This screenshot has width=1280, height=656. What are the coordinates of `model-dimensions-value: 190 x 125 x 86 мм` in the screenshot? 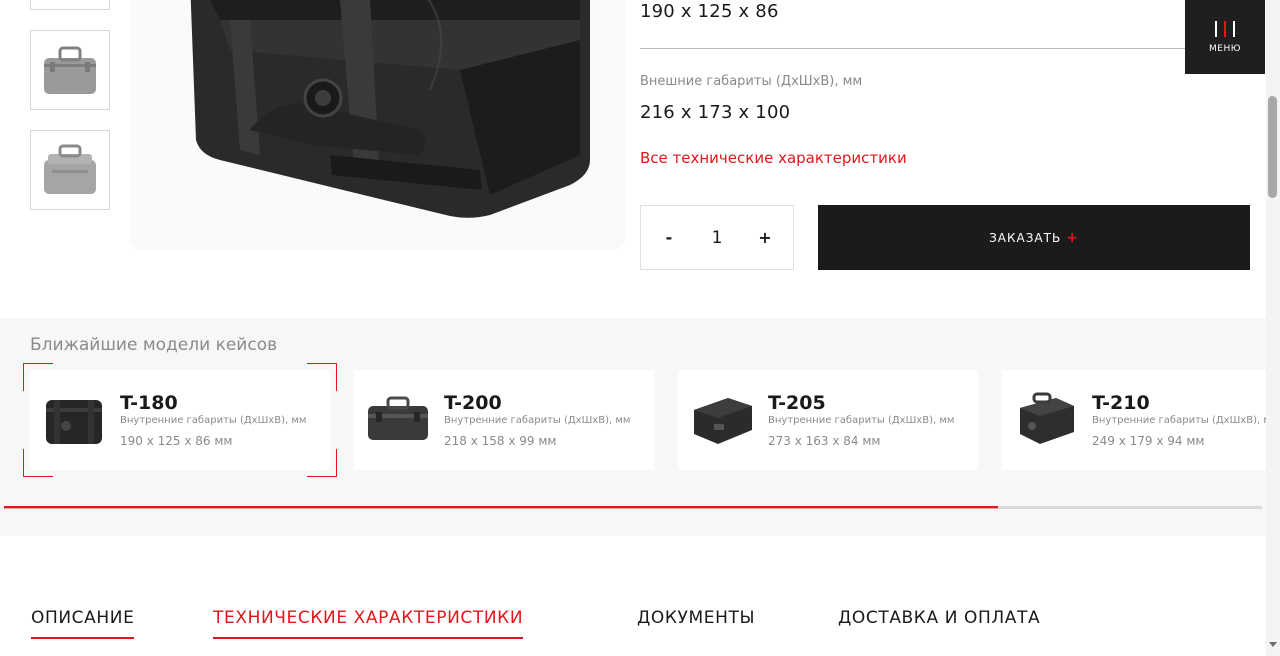 It's located at (176, 441).